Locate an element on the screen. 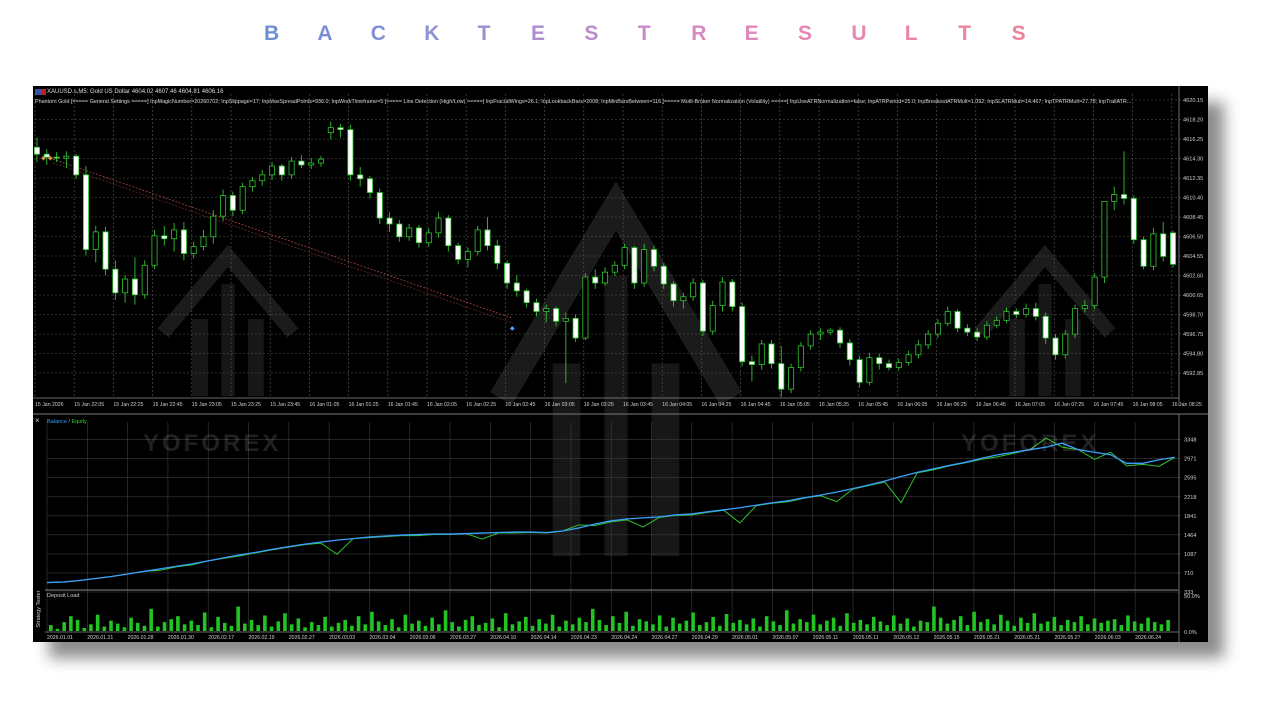  price-label: 4594.80 is located at coordinates (1193, 355).